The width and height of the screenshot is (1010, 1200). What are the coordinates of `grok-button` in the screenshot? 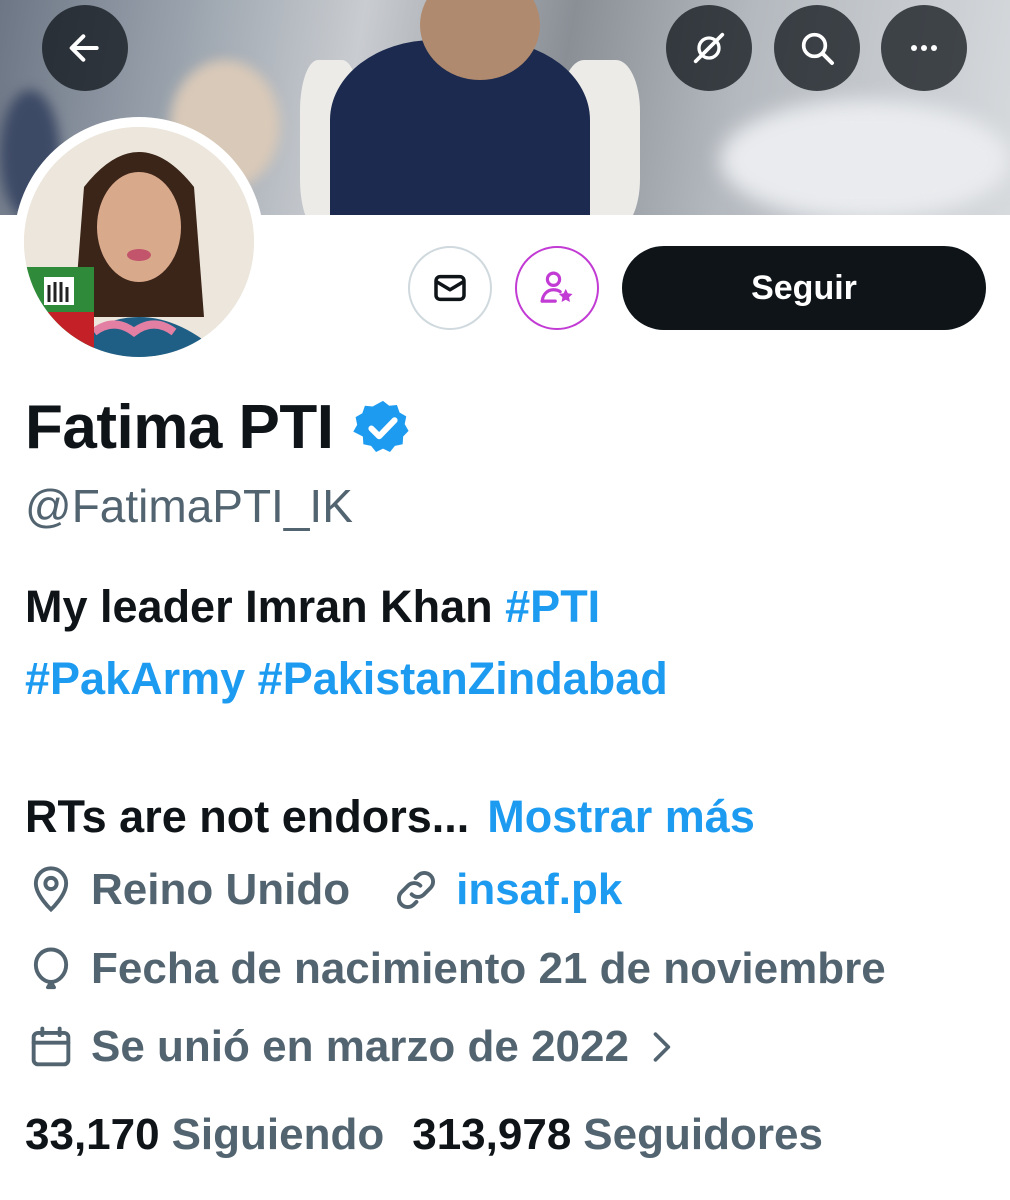 It's located at (709, 48).